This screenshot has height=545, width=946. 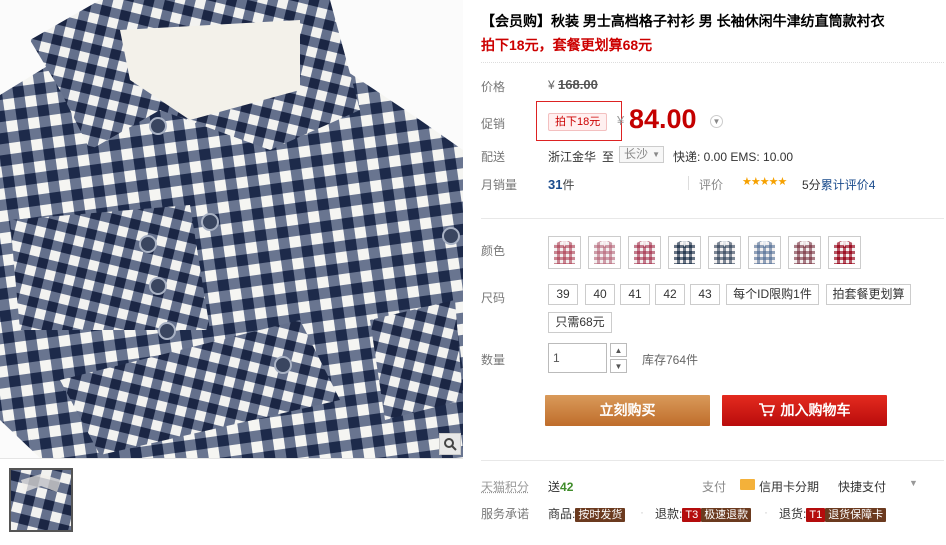 I want to click on star-rating-icon: ★★★★★, so click(x=764, y=182).